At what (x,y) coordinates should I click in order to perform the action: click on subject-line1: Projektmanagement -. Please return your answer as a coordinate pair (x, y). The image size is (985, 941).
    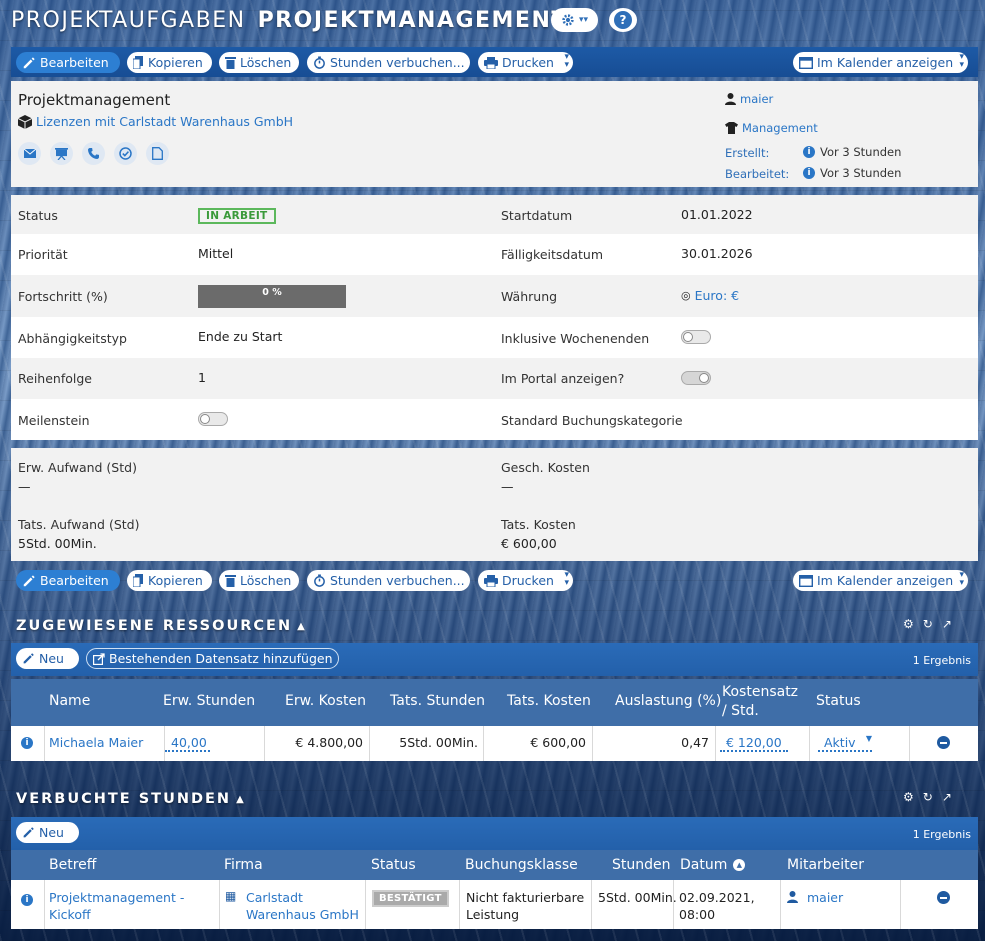
    Looking at the image, I should click on (116, 897).